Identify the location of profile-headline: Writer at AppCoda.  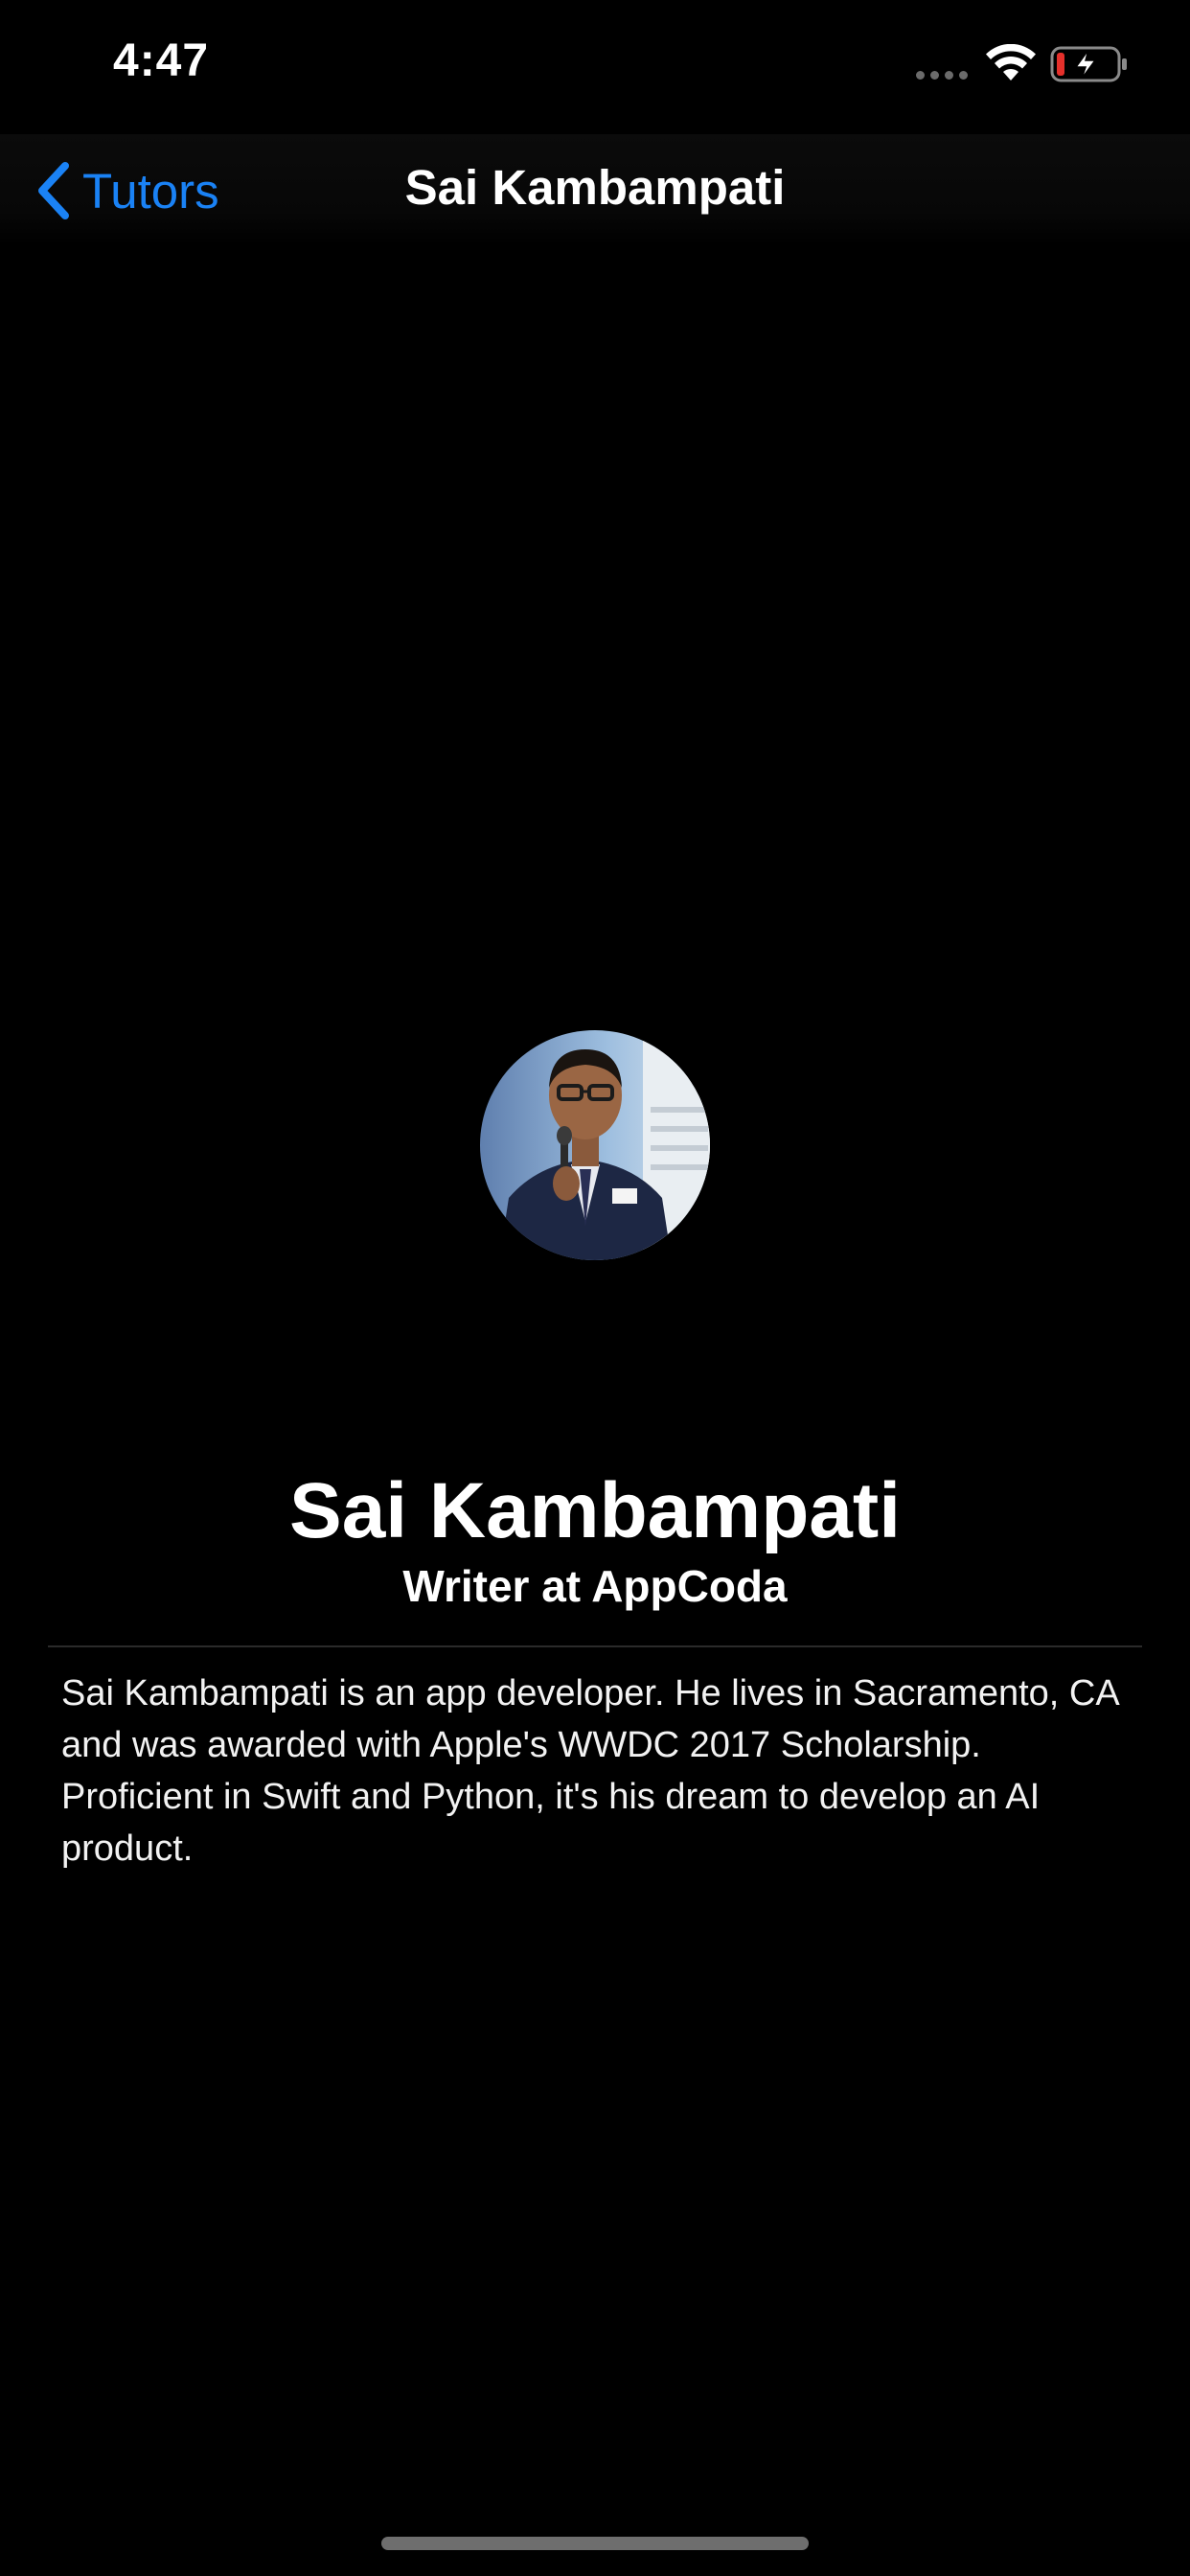
(595, 1586).